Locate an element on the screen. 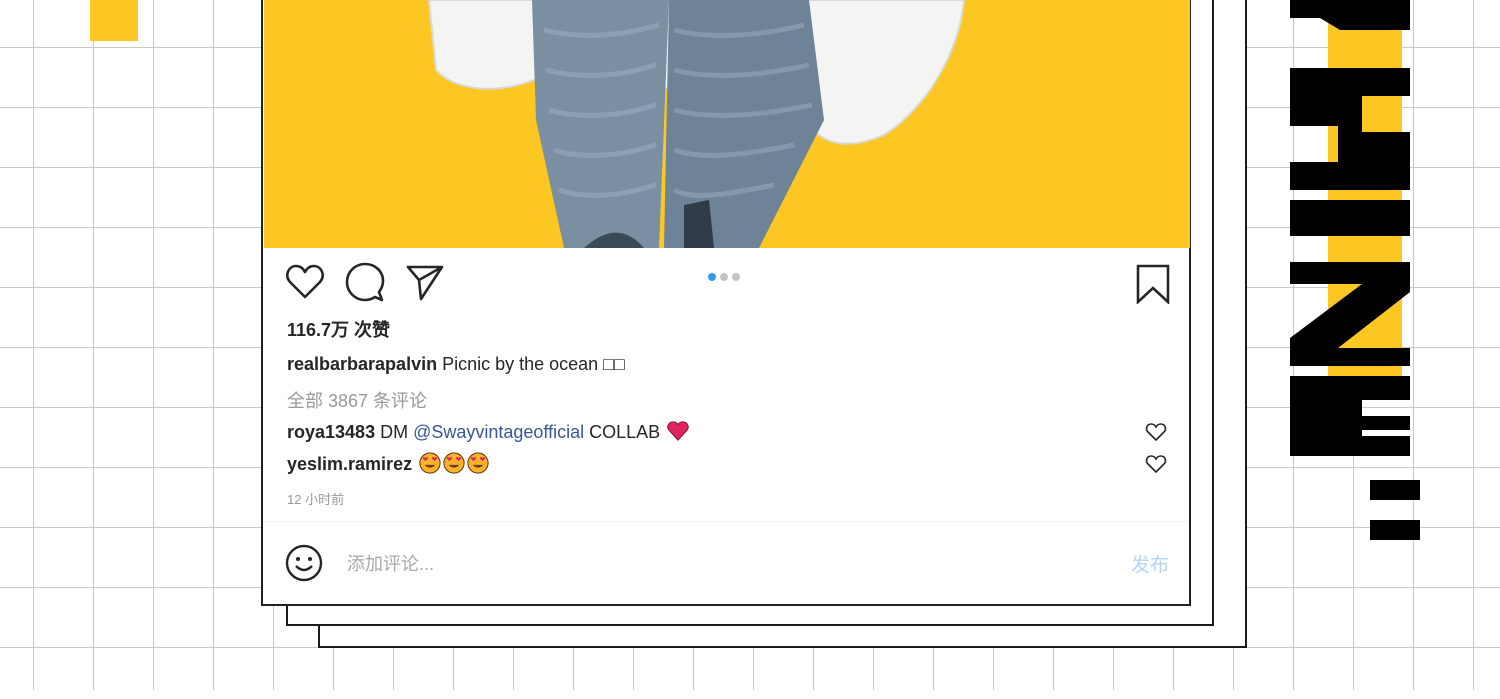 The height and width of the screenshot is (699, 1500). comment-row: roya13483 DM @Swayvintageofficial COLLAB is located at coordinates (727, 433).